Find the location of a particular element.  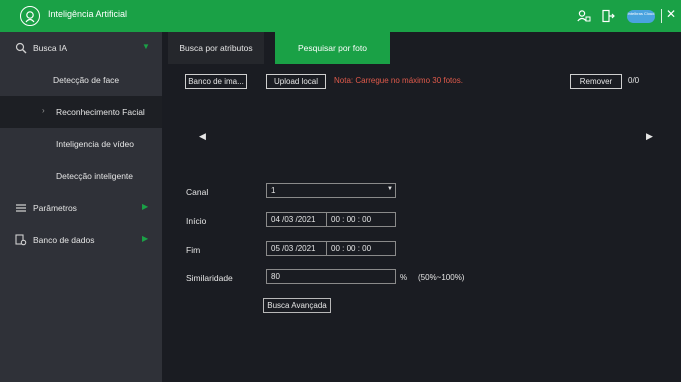

upload-local-button: Upload local is located at coordinates (296, 81).